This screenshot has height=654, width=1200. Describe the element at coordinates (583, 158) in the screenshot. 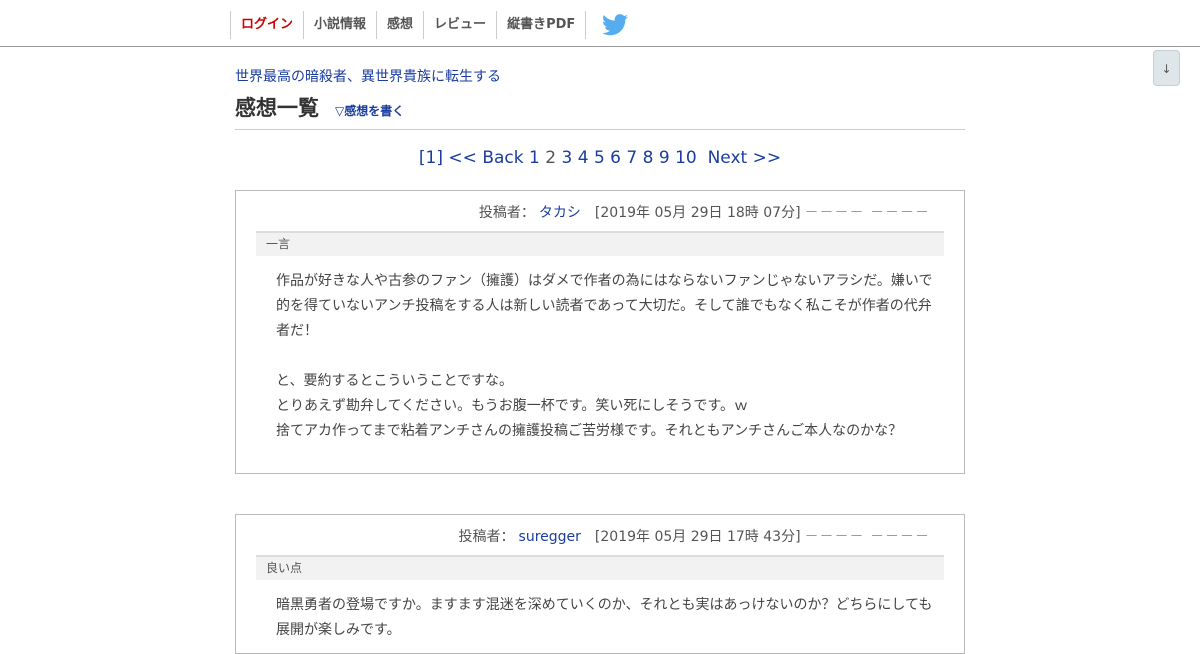

I see `pager-page-4: 4` at that location.